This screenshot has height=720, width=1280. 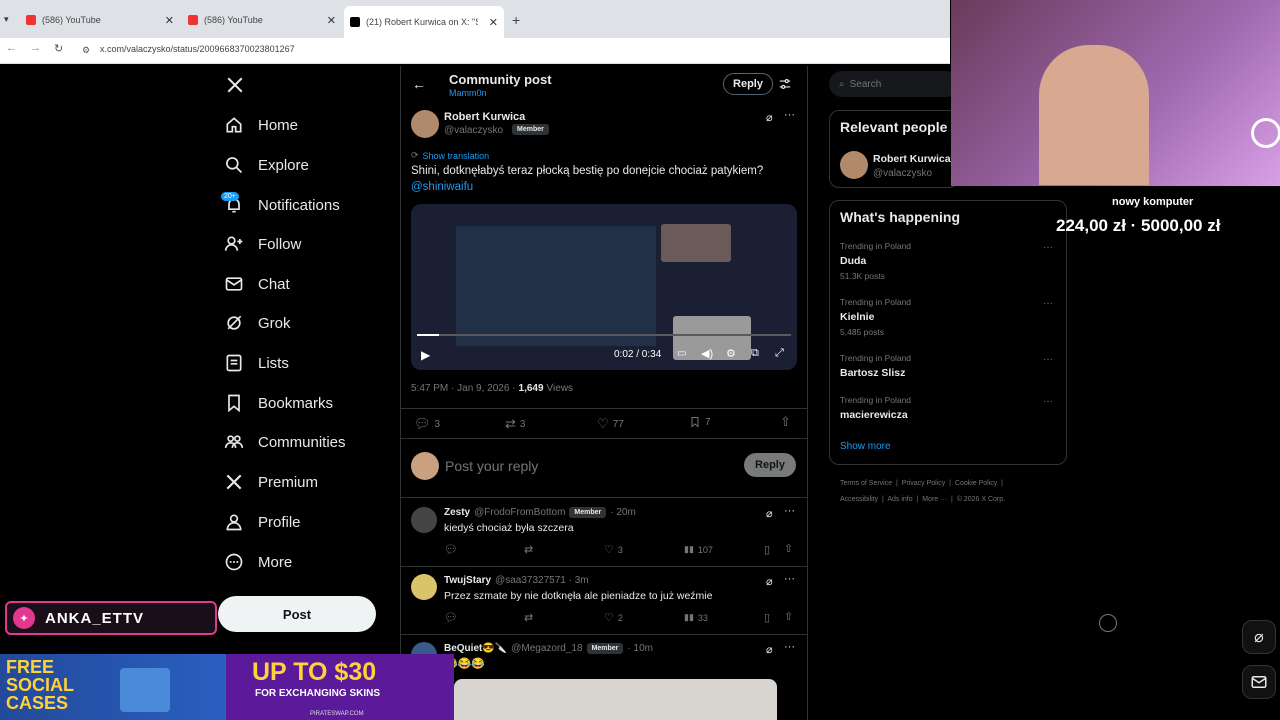 I want to click on relevant-person-name: Robert Kurwica, so click(x=912, y=159).